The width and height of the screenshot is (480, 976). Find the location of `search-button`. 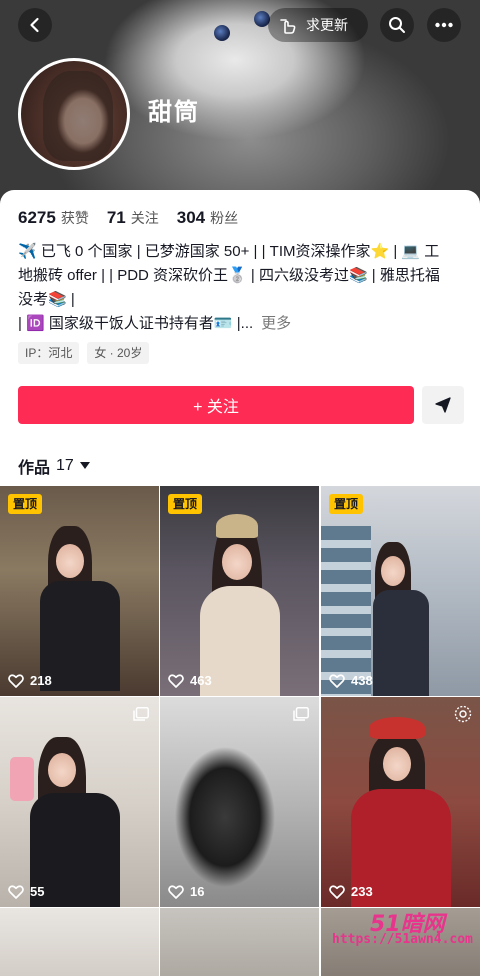

search-button is located at coordinates (397, 25).